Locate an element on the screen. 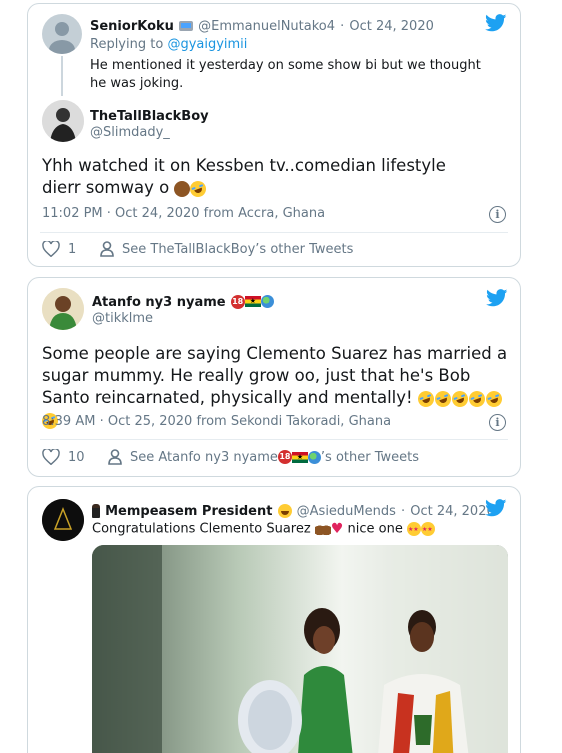 This screenshot has height=753, width=562. tweet-text-tail: nice one is located at coordinates (375, 529).